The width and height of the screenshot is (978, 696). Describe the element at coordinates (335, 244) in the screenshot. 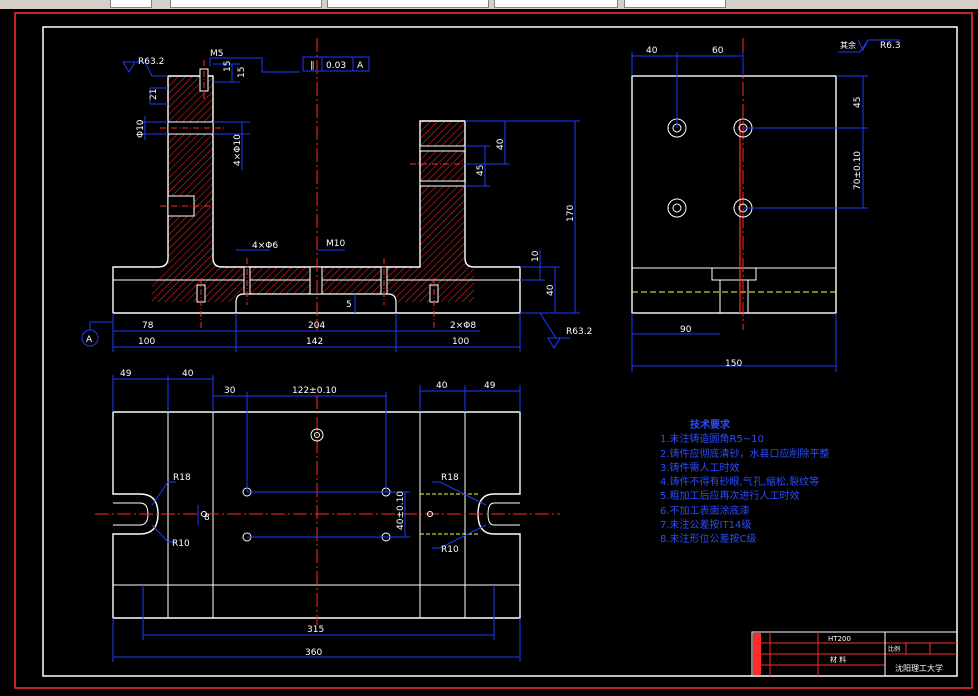

I see `dim-m10: M10` at that location.